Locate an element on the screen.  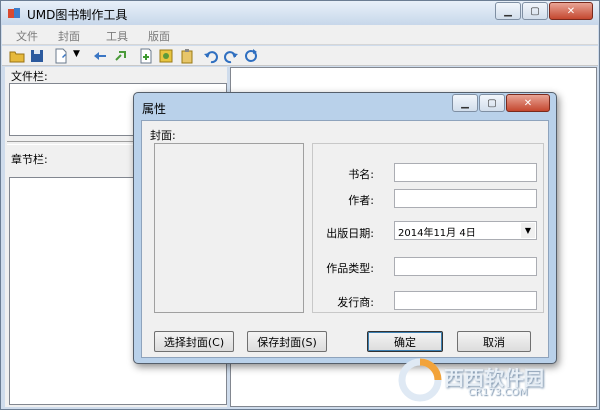
author-label: 作者: is located at coordinates (361, 200).